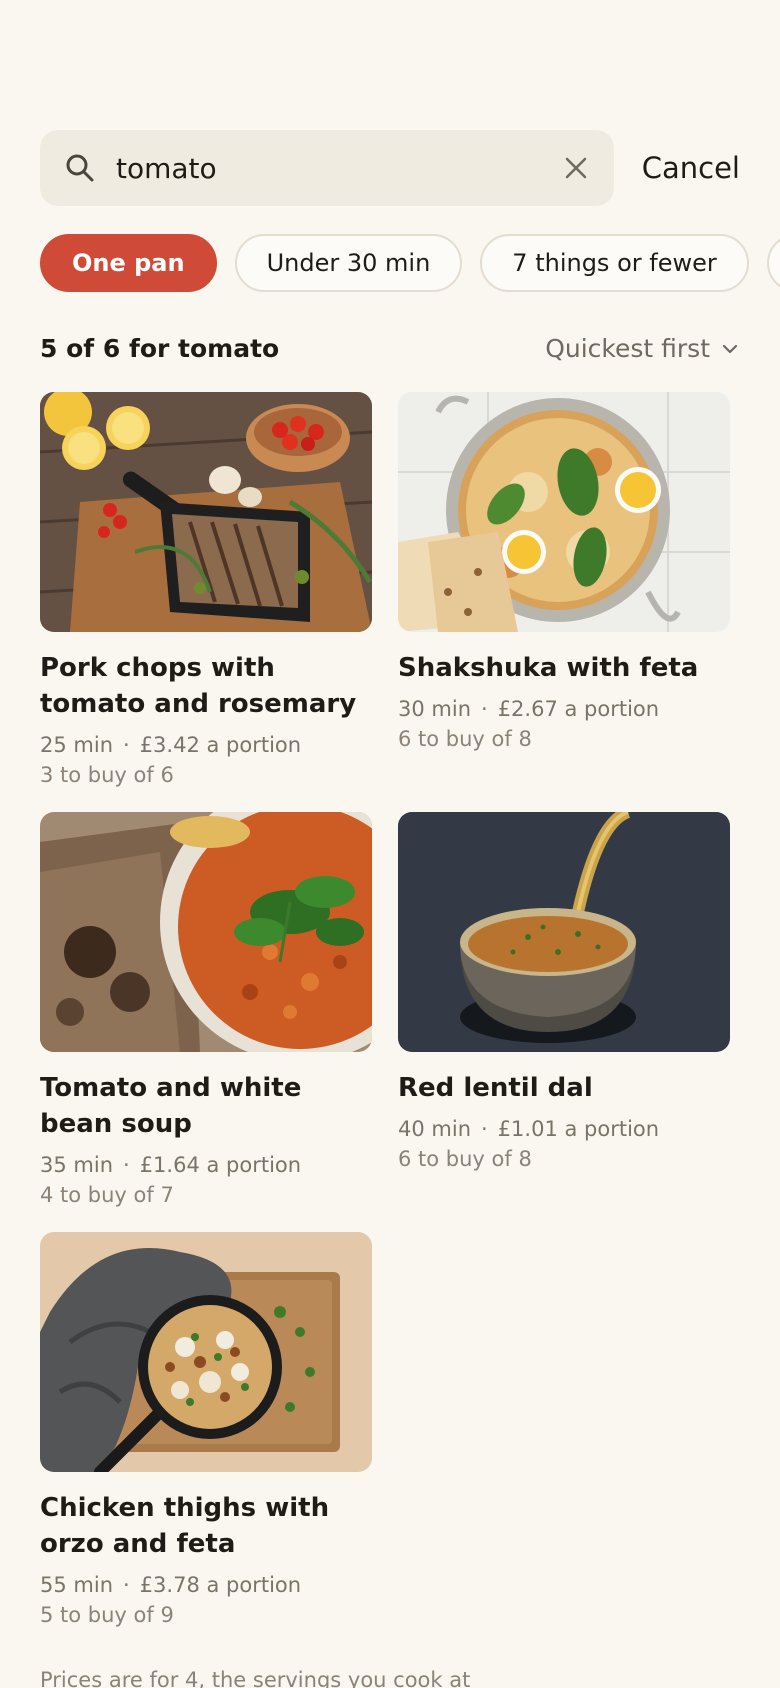 Image resolution: width=780 pixels, height=1688 pixels. I want to click on recipe-meta: 40 min · £1.01 a portion, so click(564, 1129).